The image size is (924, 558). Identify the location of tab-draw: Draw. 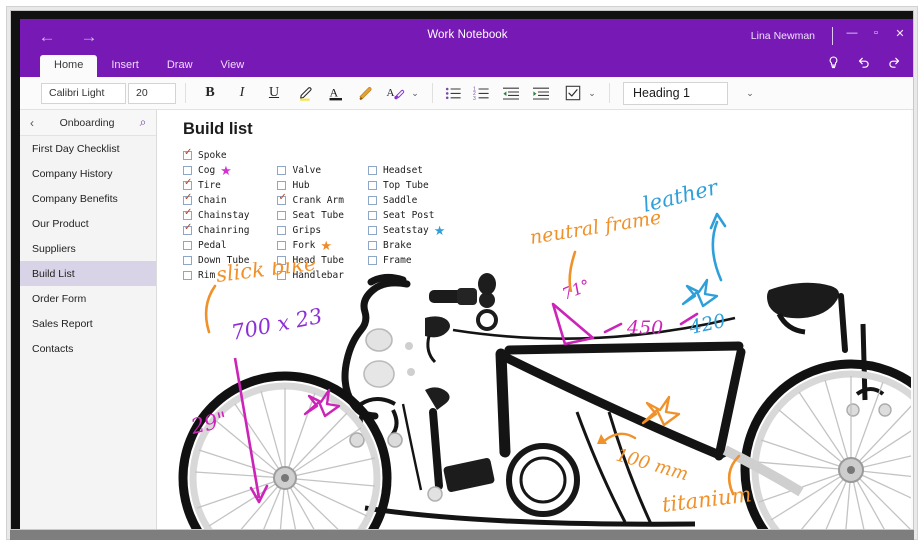
(180, 66).